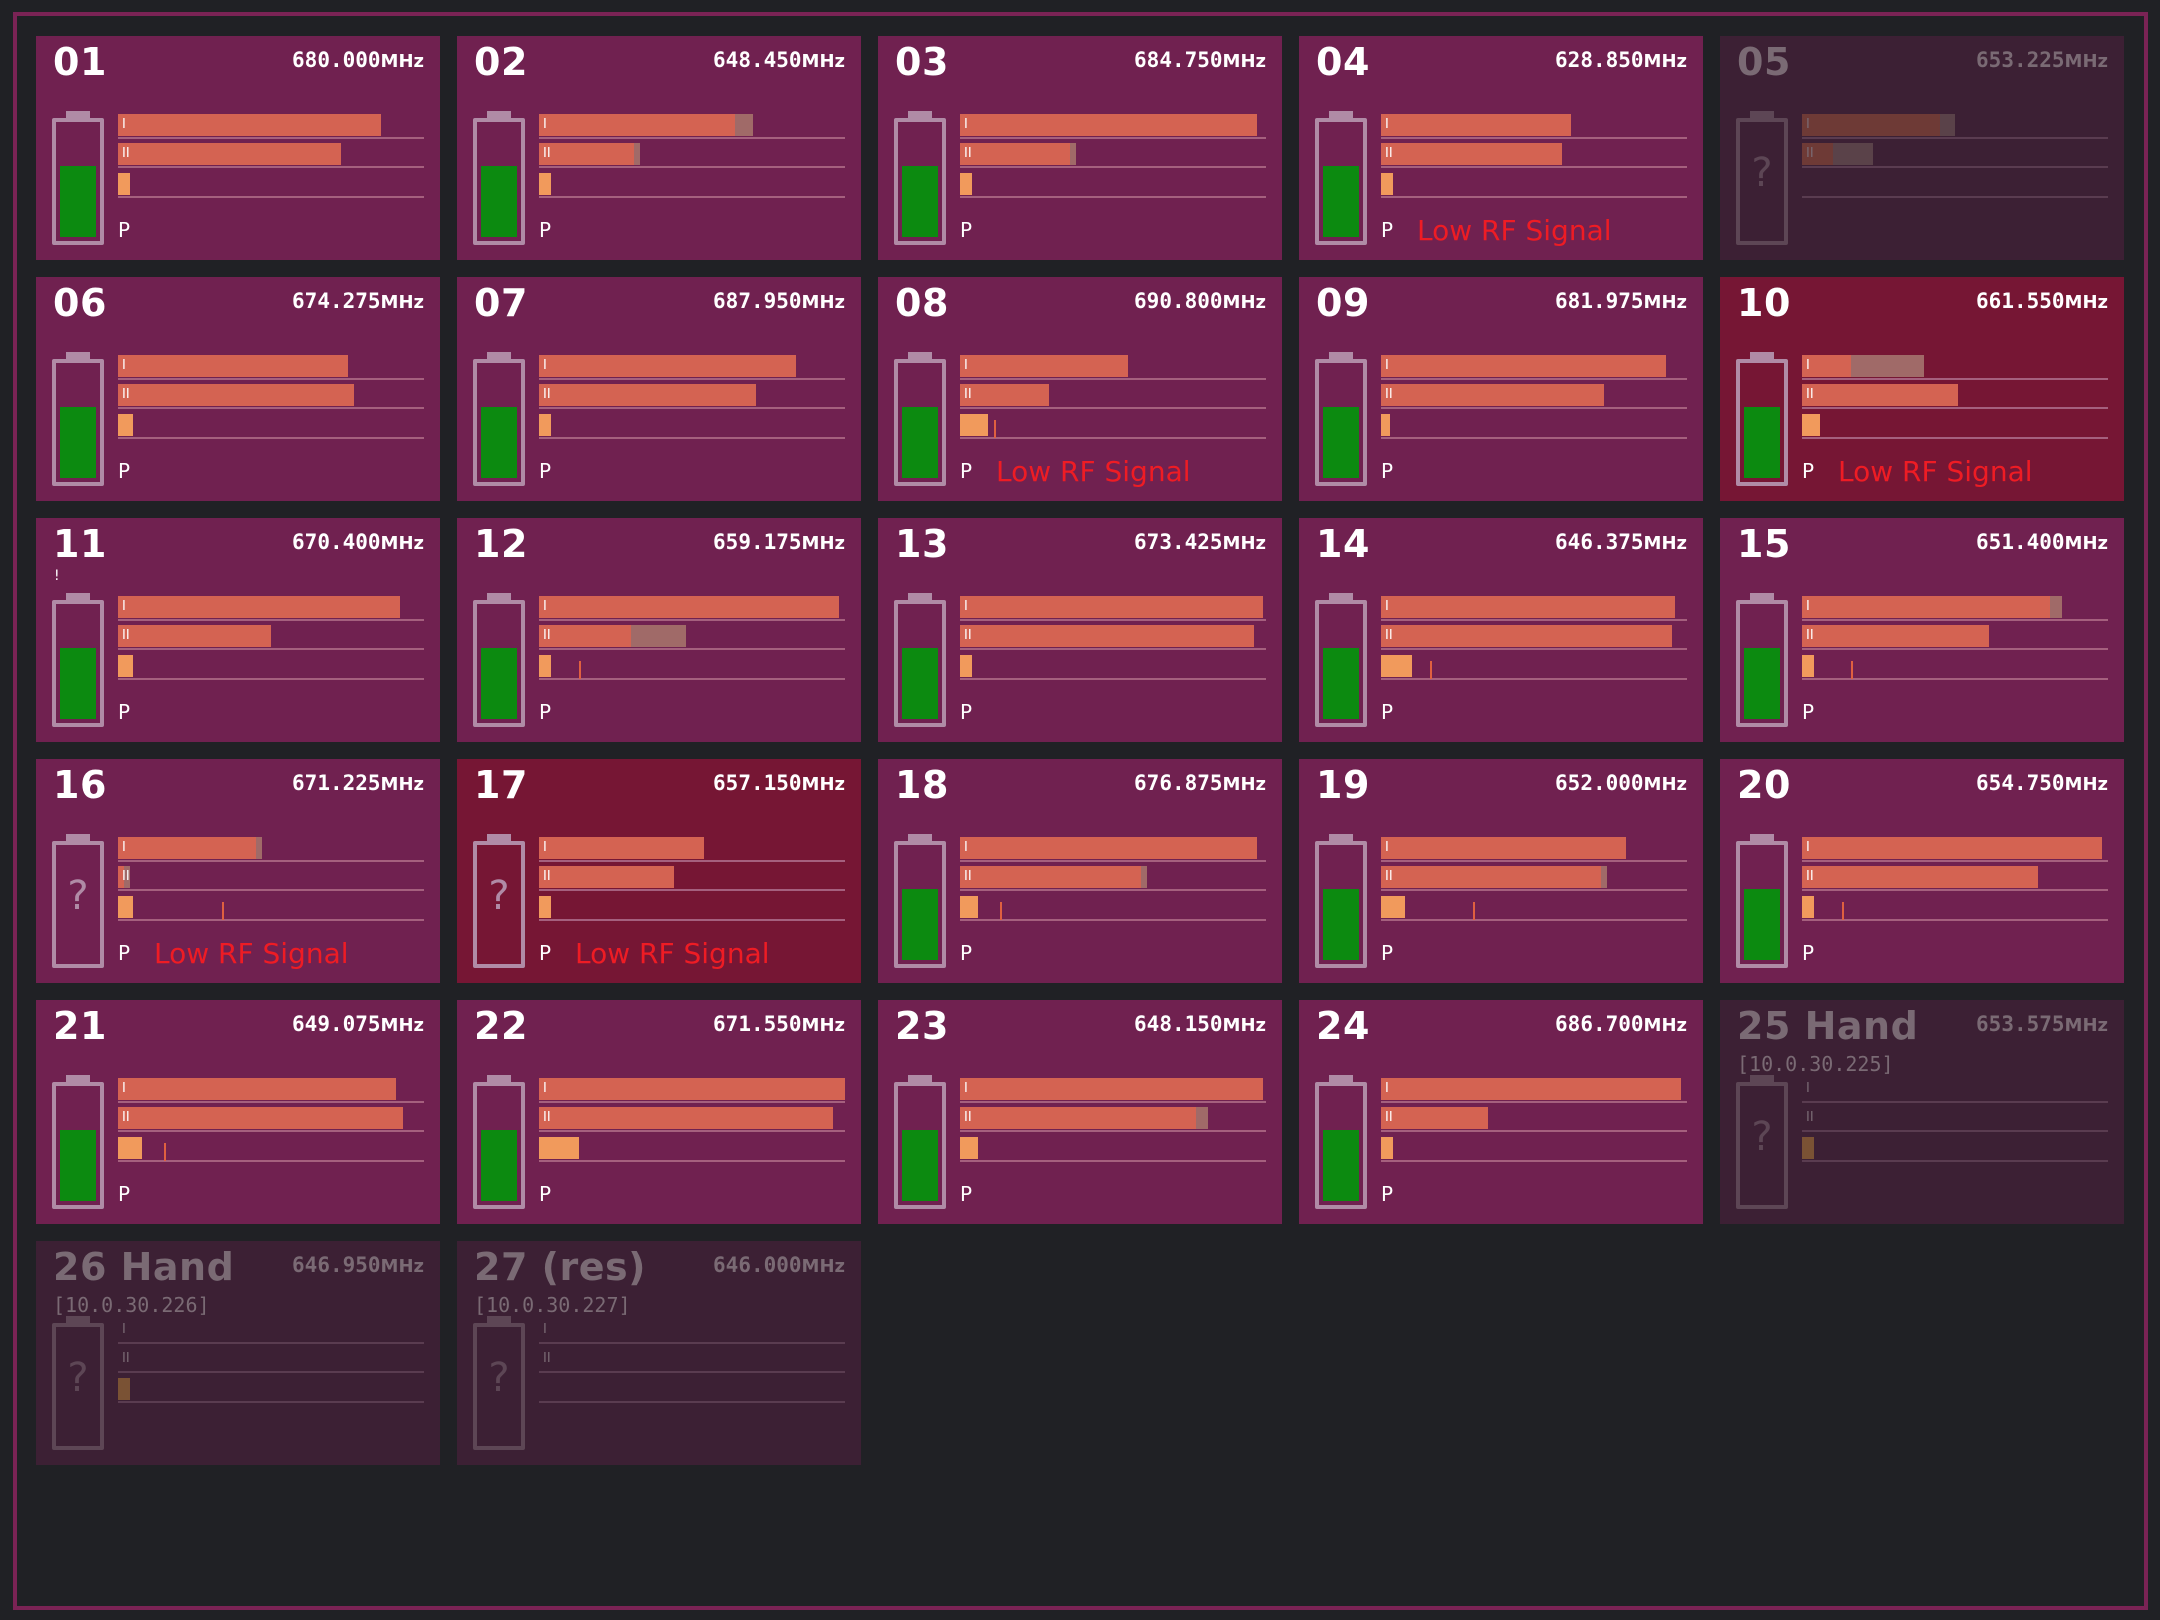  I want to click on channel-card-23: 23 648.150MHz I II P, so click(1080, 1112).